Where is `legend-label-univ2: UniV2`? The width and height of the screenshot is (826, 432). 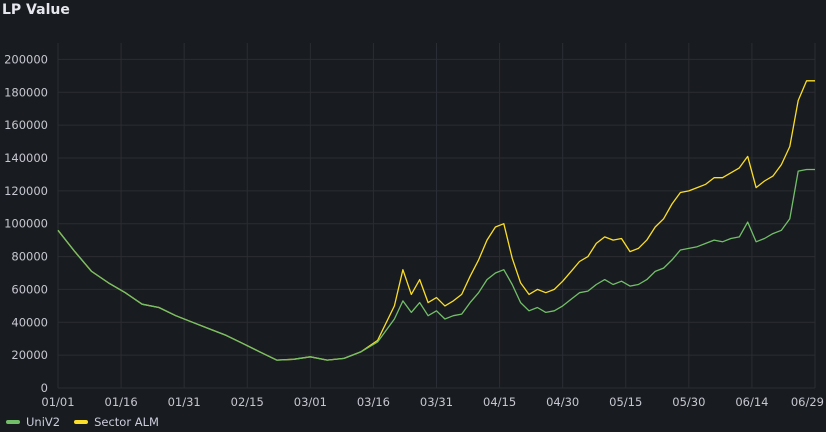
legend-label-univ2: UniV2 is located at coordinates (43, 422).